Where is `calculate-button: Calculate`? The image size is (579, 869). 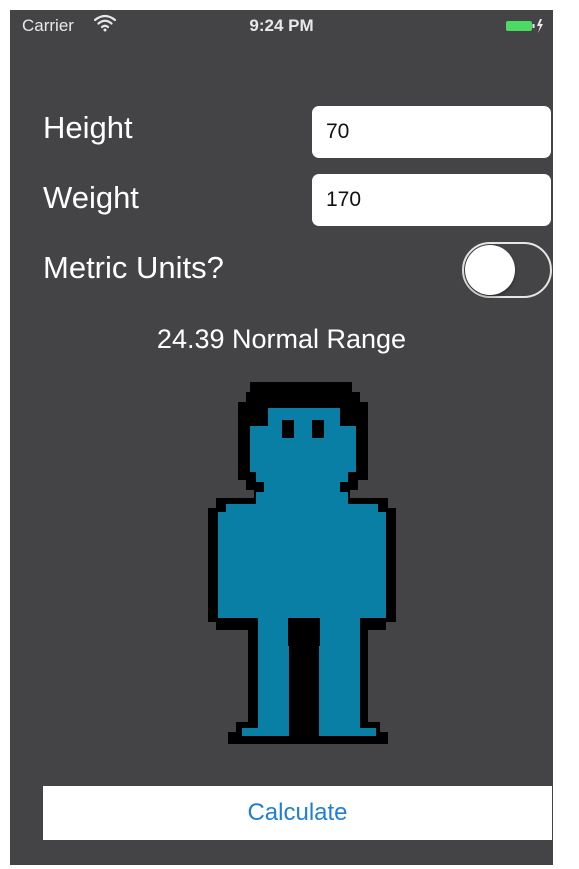 calculate-button: Calculate is located at coordinates (297, 813).